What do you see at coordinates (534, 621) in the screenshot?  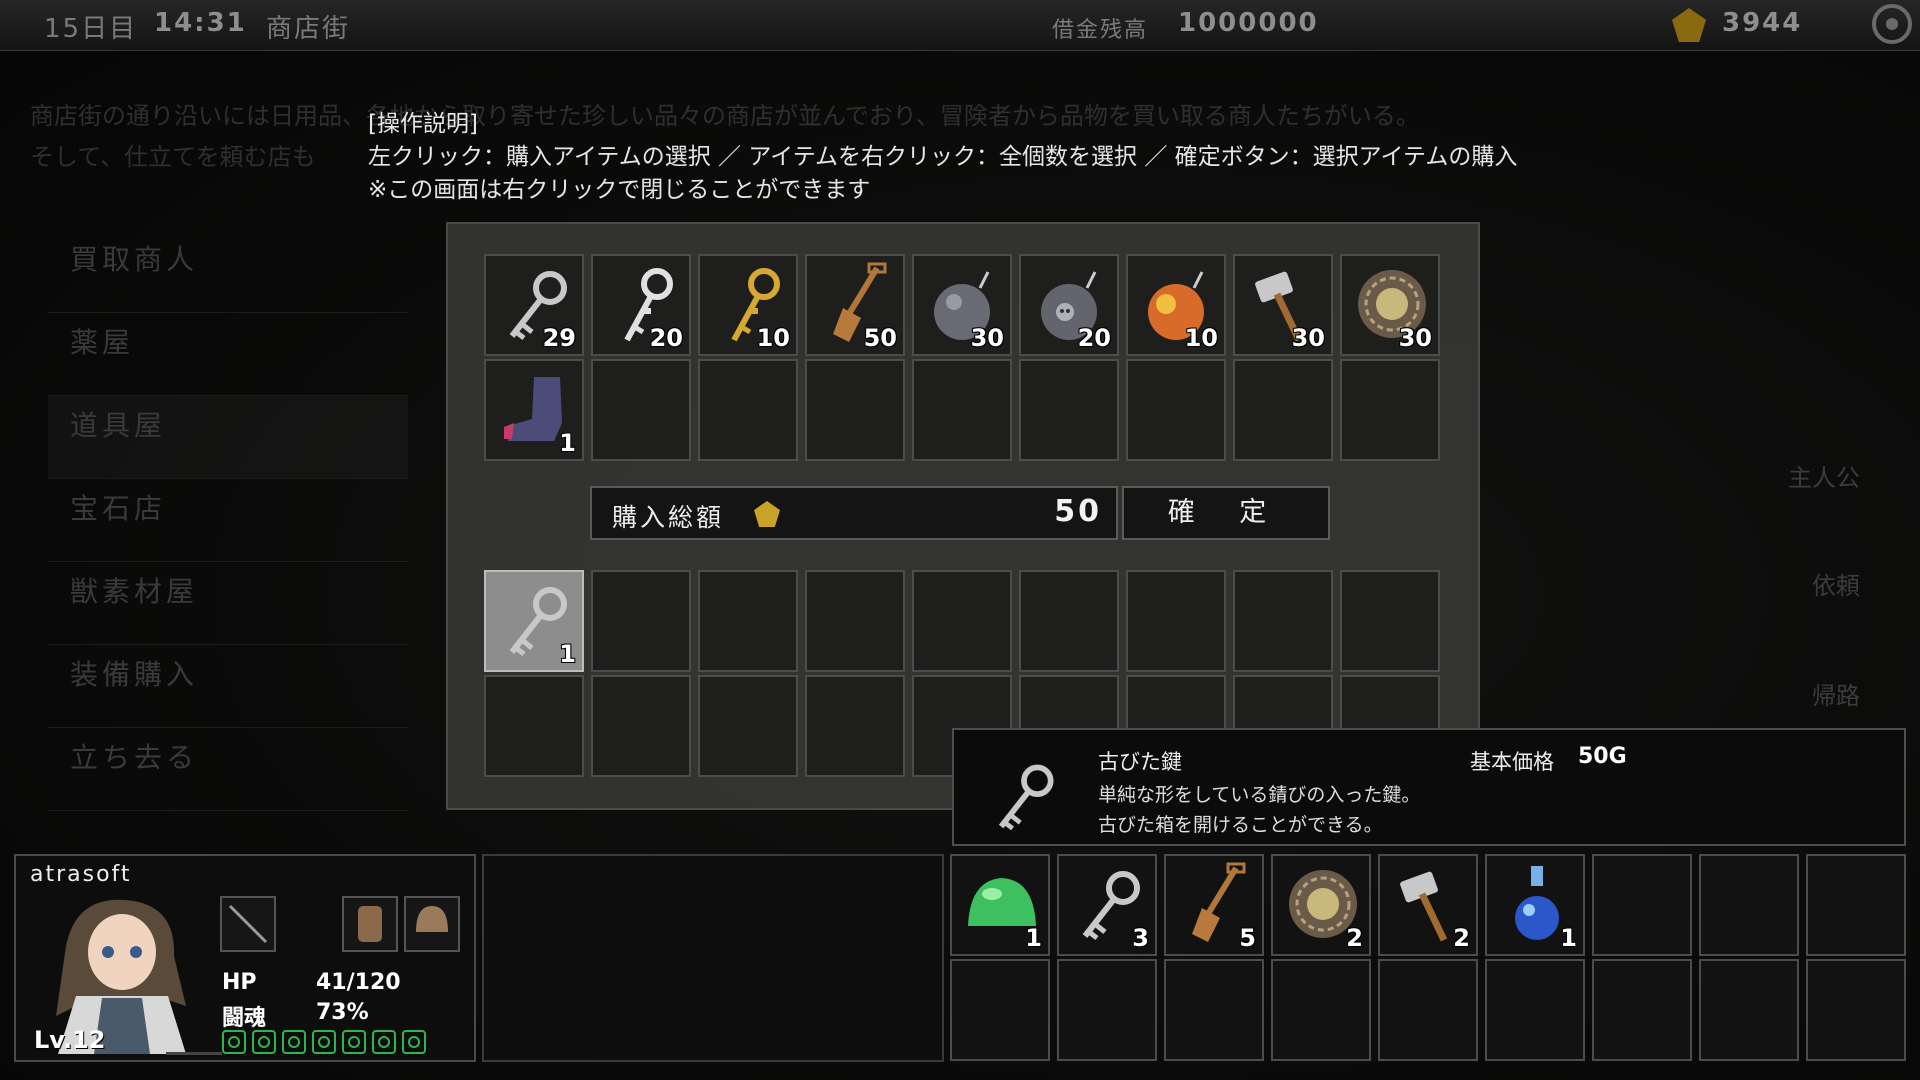 I see `cart-slot-selected: 1` at bounding box center [534, 621].